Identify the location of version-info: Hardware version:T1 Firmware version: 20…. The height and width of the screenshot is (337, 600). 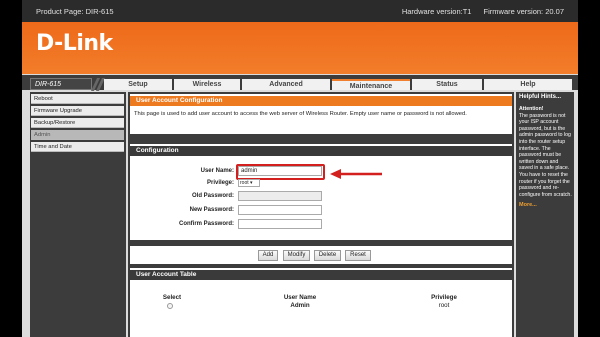
(478, 11).